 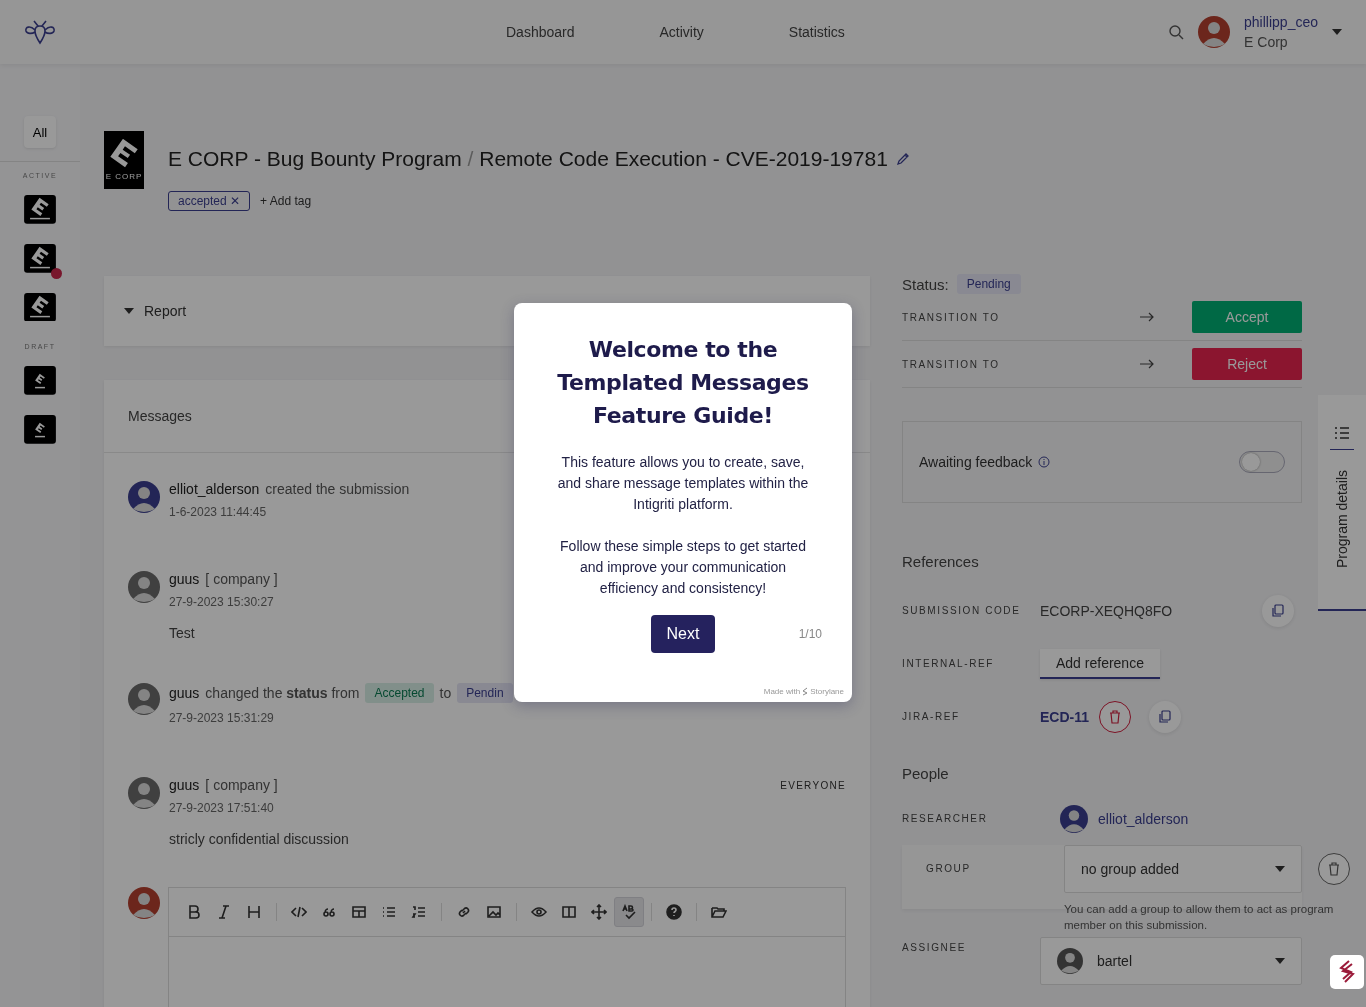 I want to click on event-text: created the submission, so click(x=337, y=489).